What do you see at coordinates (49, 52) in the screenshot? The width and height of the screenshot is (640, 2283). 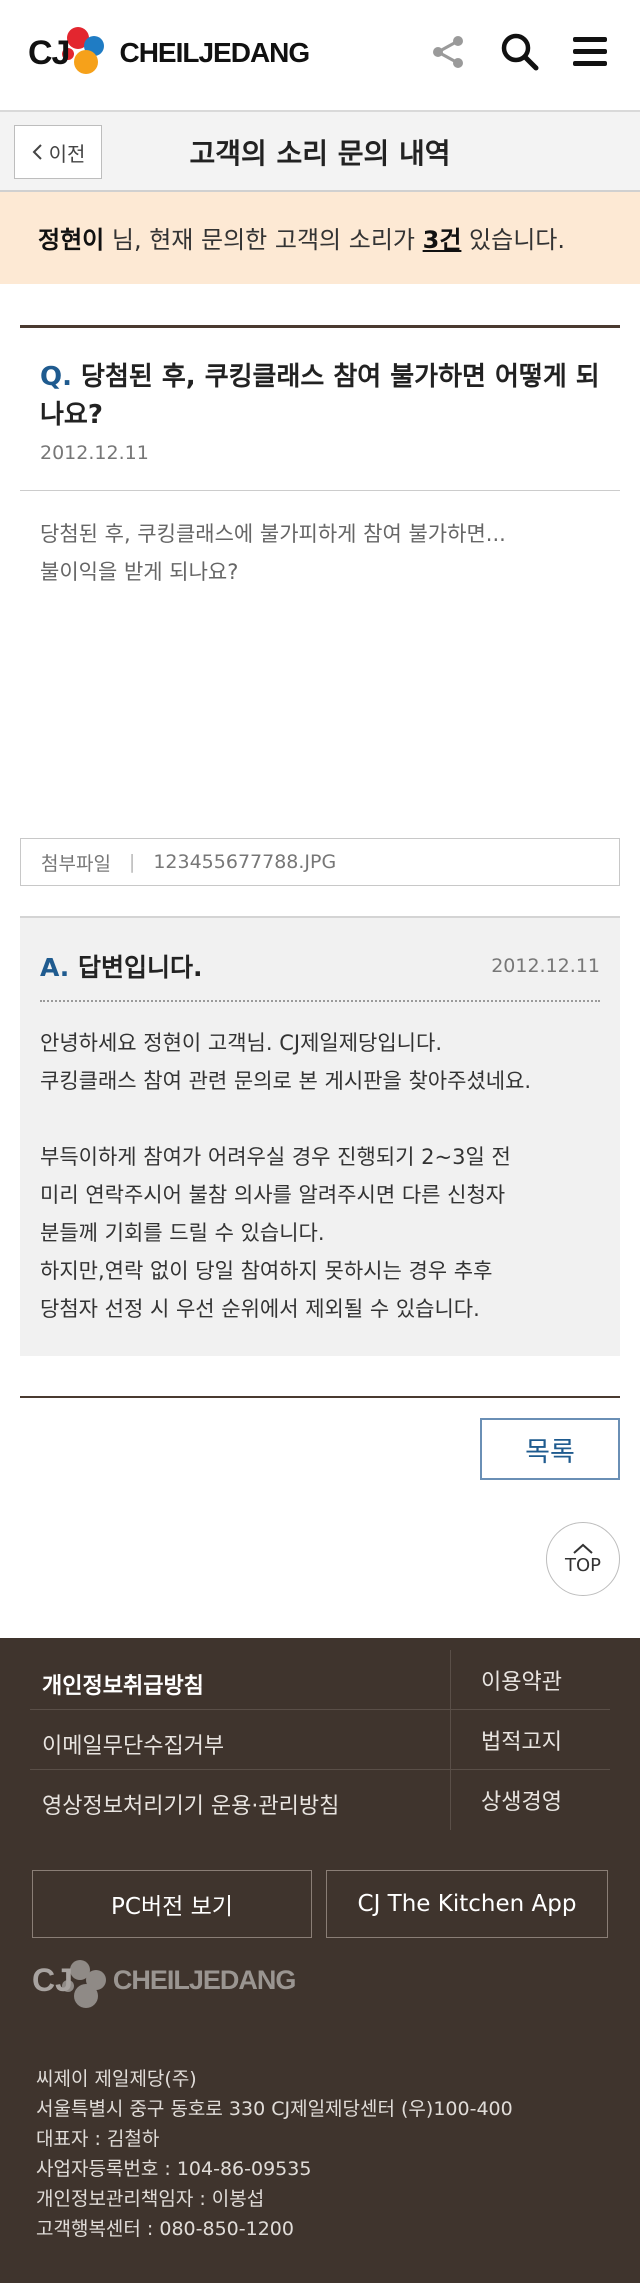 I see `logo-cj-text: CJ` at bounding box center [49, 52].